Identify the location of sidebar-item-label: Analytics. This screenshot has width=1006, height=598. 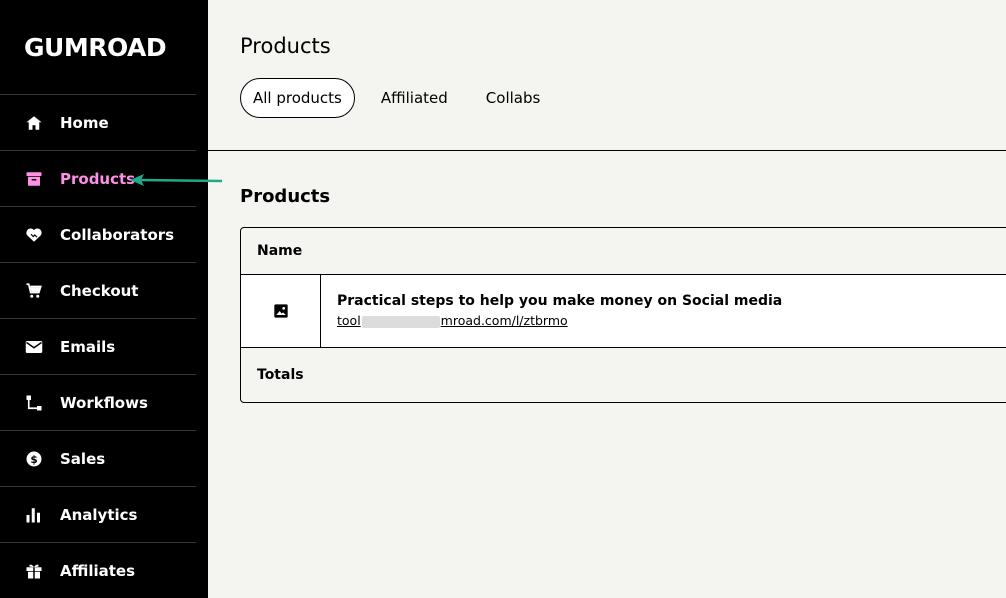
(99, 514).